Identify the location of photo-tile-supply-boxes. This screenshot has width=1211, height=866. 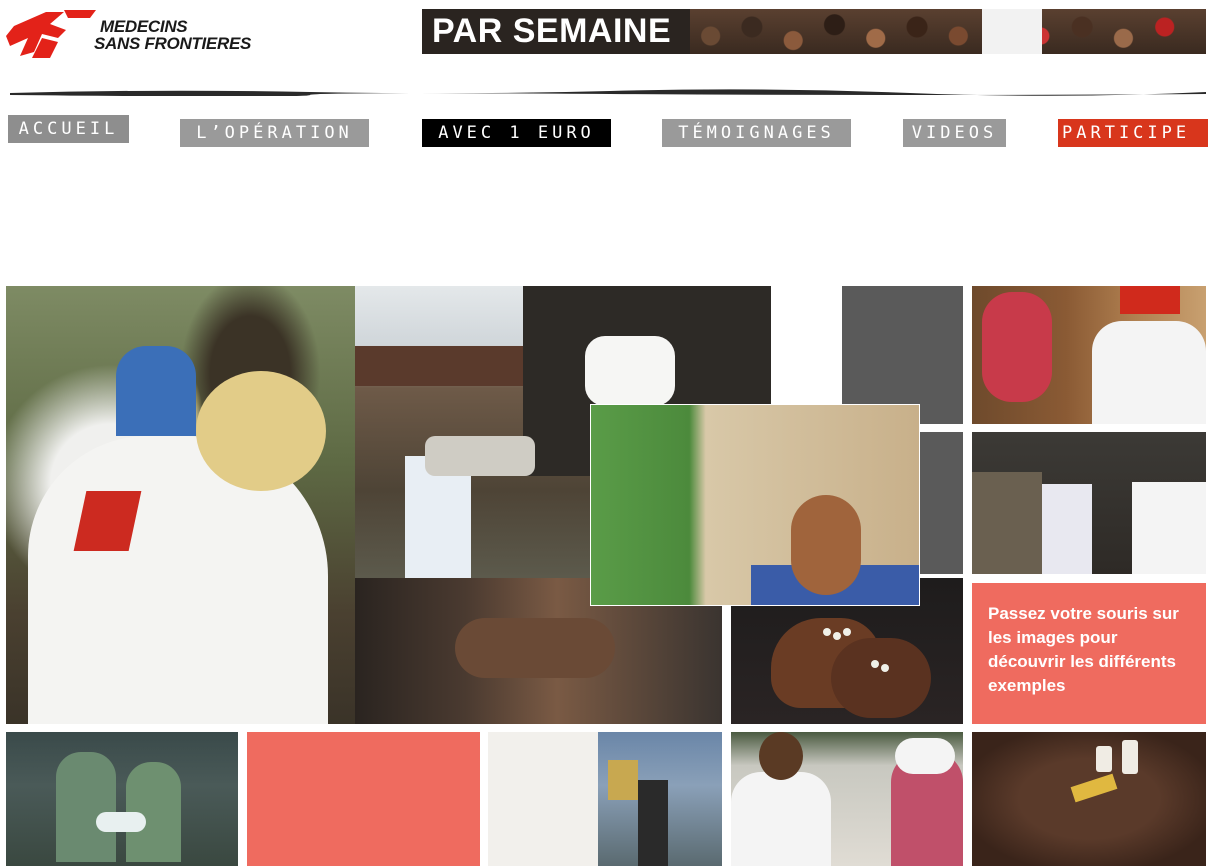
(605, 799).